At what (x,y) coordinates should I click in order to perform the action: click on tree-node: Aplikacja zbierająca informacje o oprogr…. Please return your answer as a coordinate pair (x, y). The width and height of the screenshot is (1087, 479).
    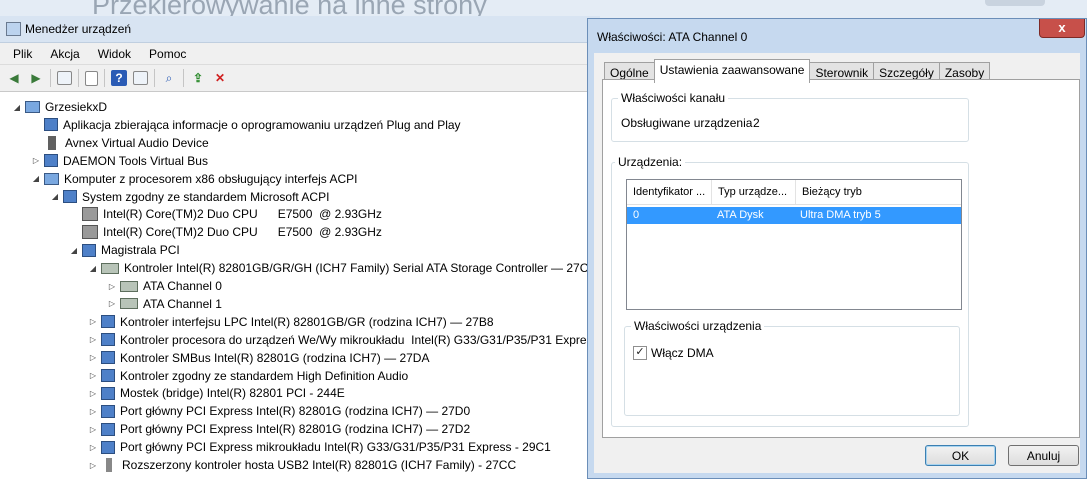
    Looking at the image, I should click on (246, 125).